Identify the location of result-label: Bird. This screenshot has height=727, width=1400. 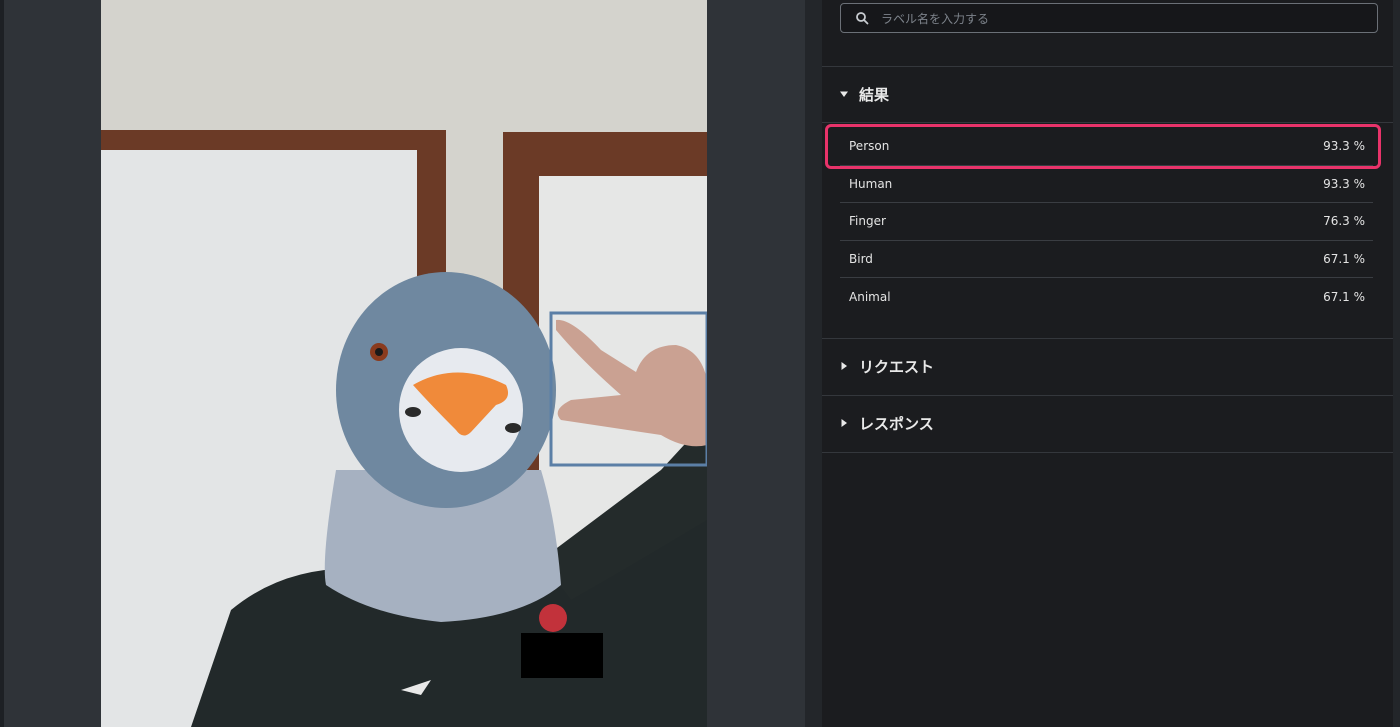
(861, 259).